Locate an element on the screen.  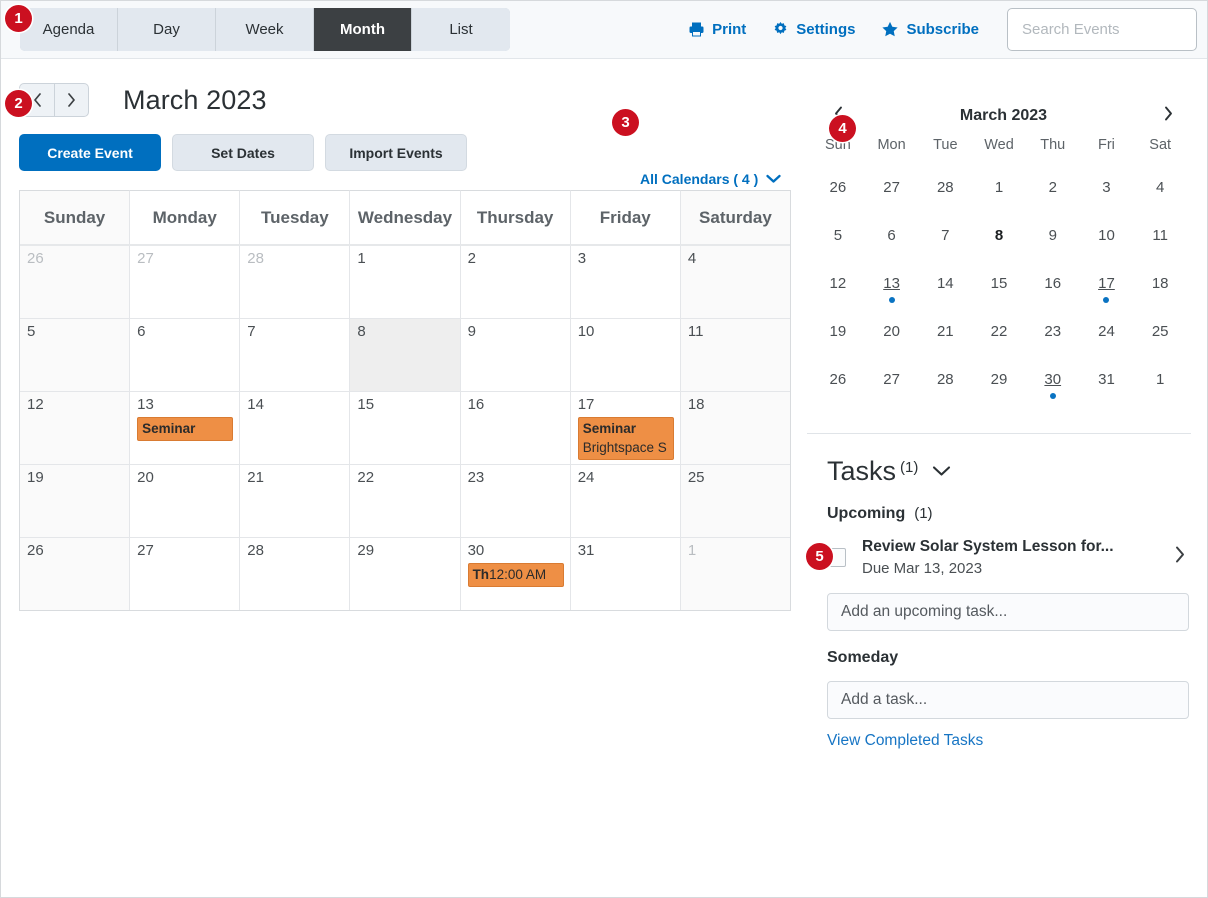
mini-day-cell: 8 is located at coordinates (999, 241).